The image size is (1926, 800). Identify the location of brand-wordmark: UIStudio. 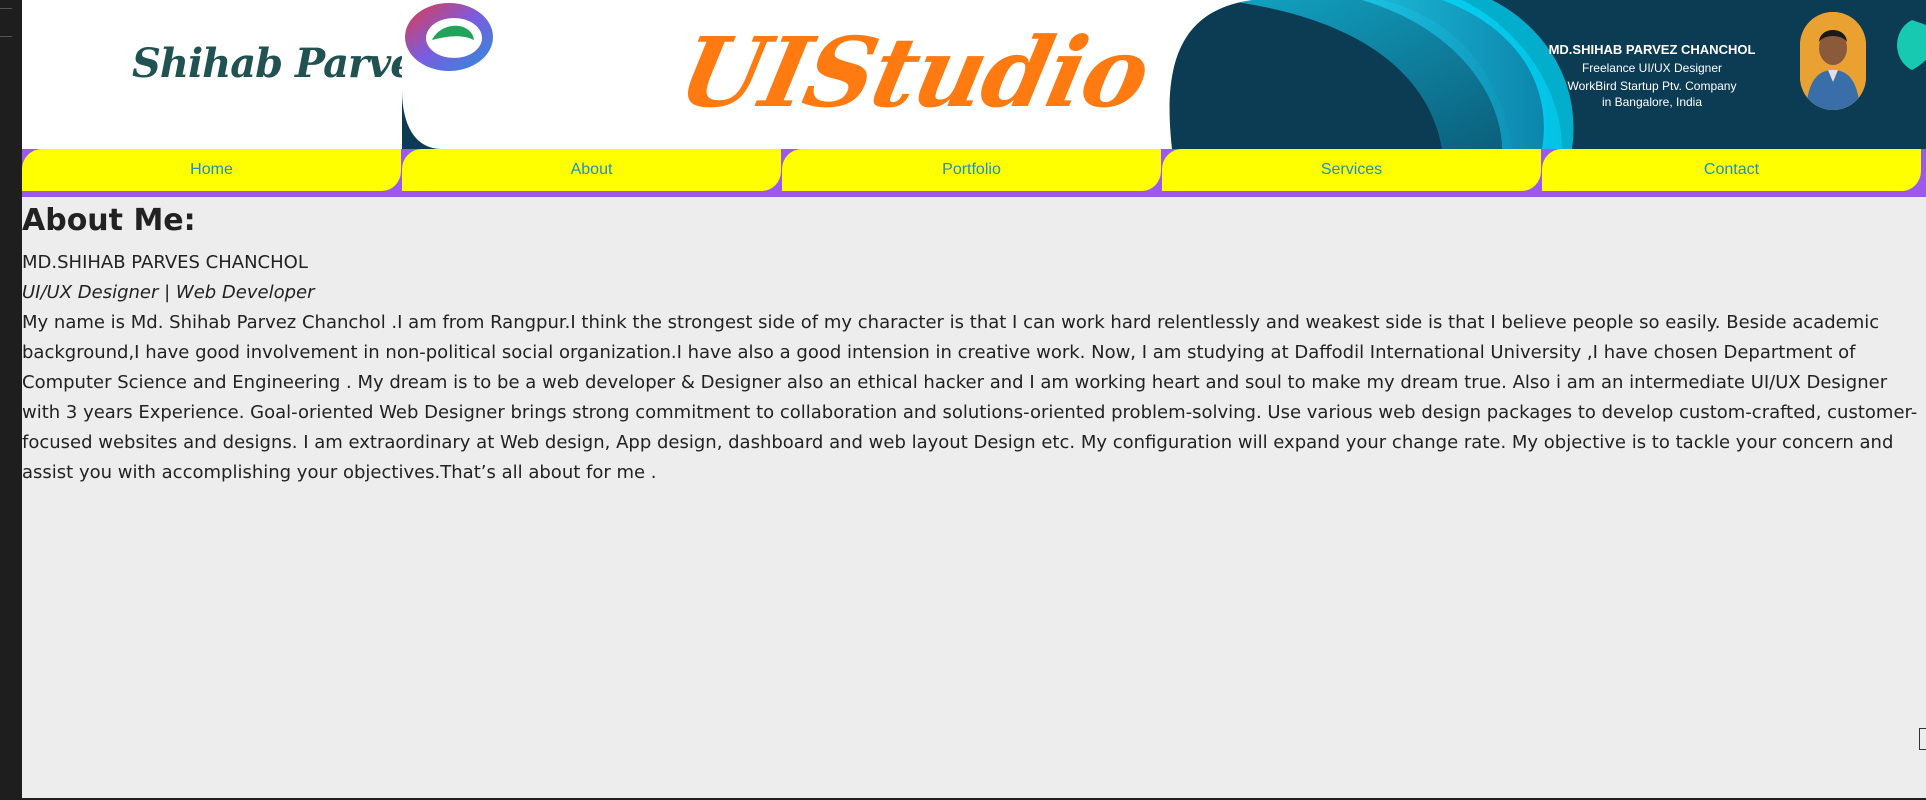
(913, 72).